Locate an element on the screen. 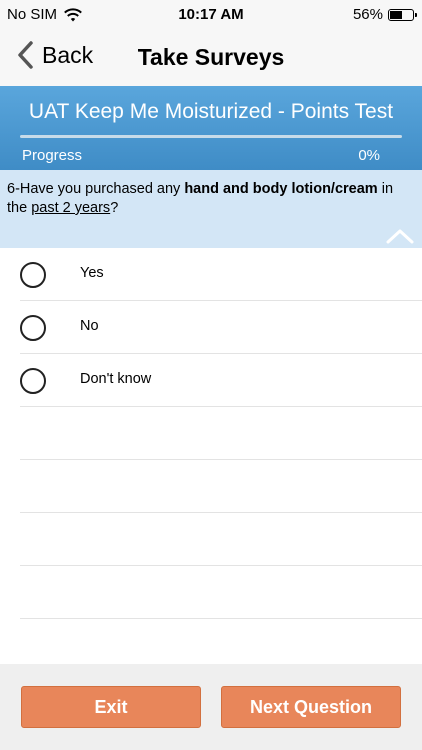 The width and height of the screenshot is (422, 750). answer-label: No is located at coordinates (89, 326).